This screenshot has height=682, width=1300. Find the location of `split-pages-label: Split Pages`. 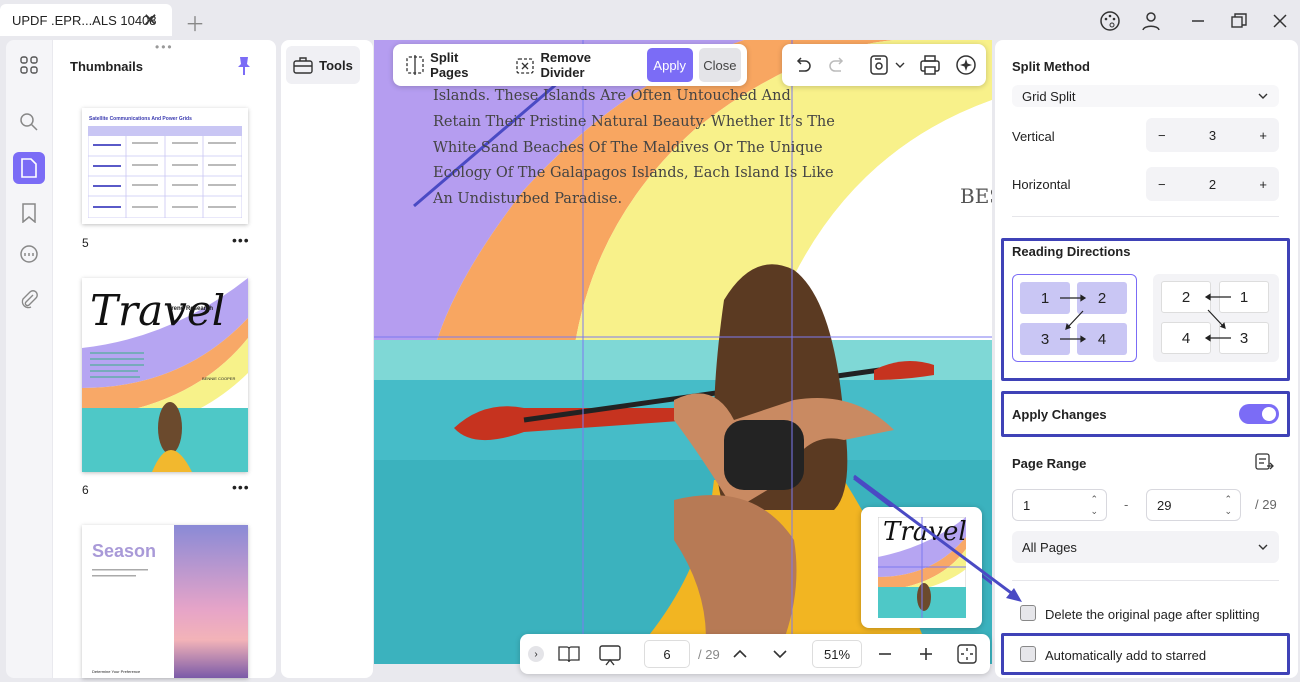

split-pages-label: Split Pages is located at coordinates (449, 65).